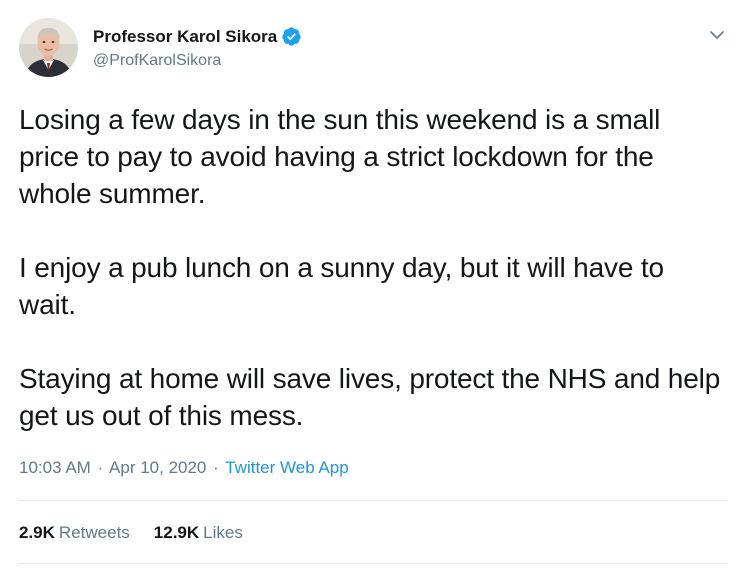 The width and height of the screenshot is (748, 572). I want to click on likes-stat: 12.9K Likes, so click(198, 533).